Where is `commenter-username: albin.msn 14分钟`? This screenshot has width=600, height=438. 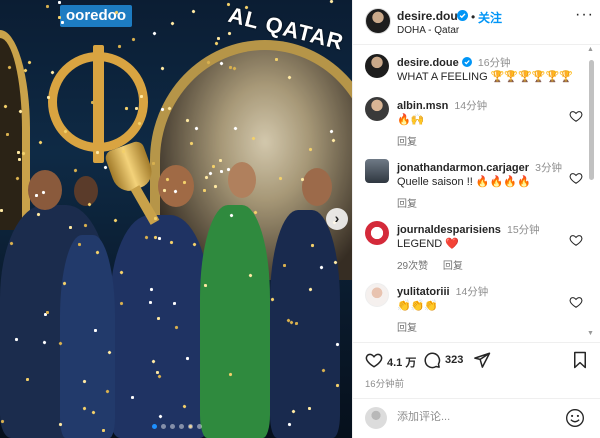 commenter-username: albin.msn 14分钟 is located at coordinates (442, 105).